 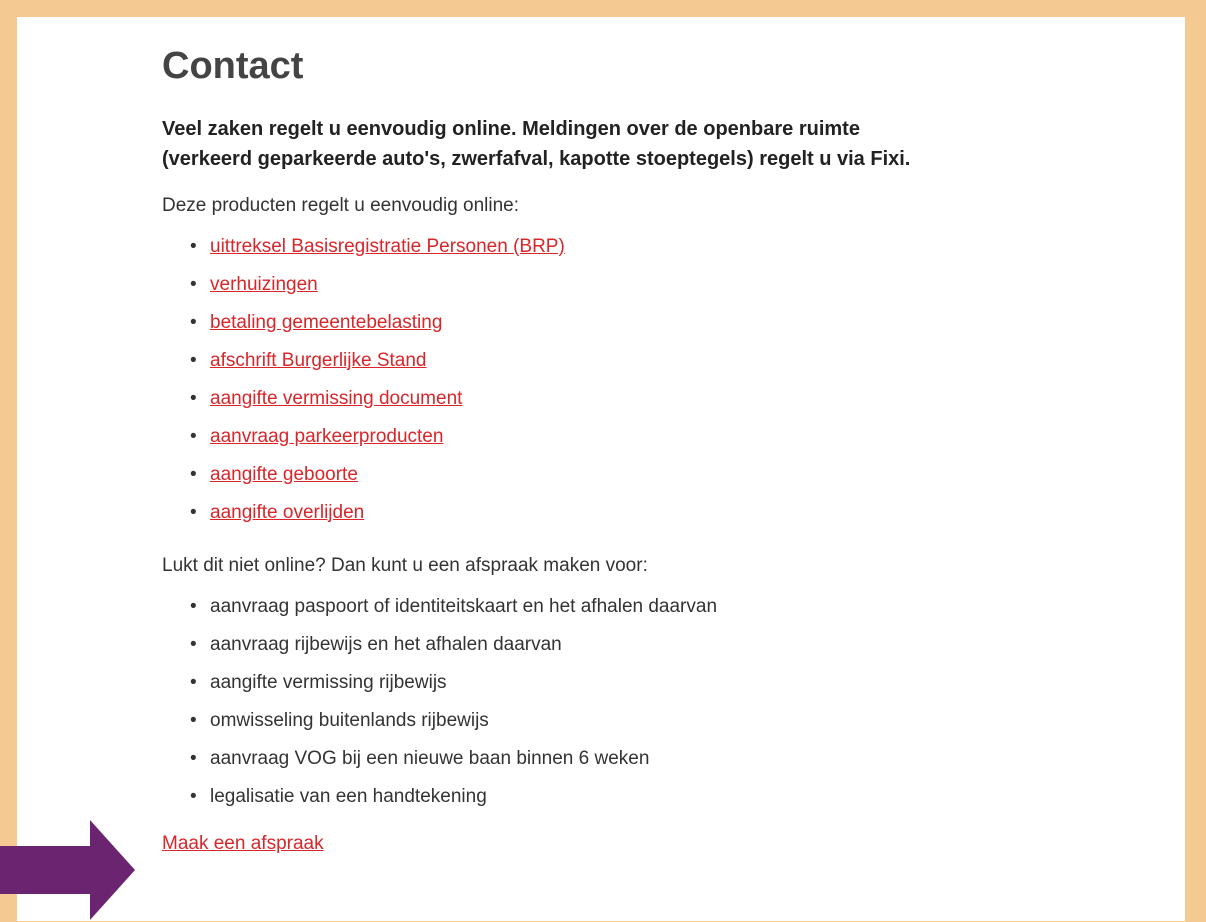 What do you see at coordinates (67, 870) in the screenshot?
I see `right-arrow-icon` at bounding box center [67, 870].